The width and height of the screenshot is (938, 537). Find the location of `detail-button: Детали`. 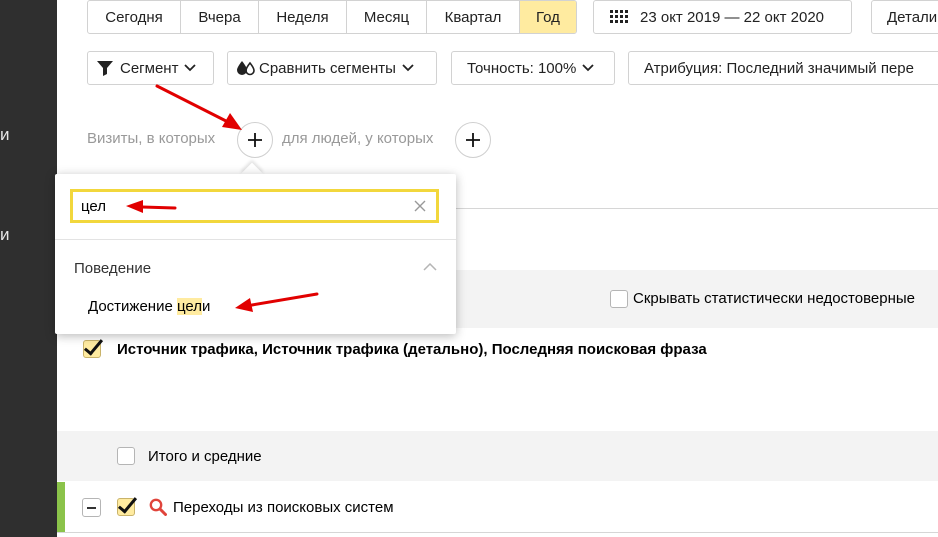

detail-button: Детали is located at coordinates (904, 17).